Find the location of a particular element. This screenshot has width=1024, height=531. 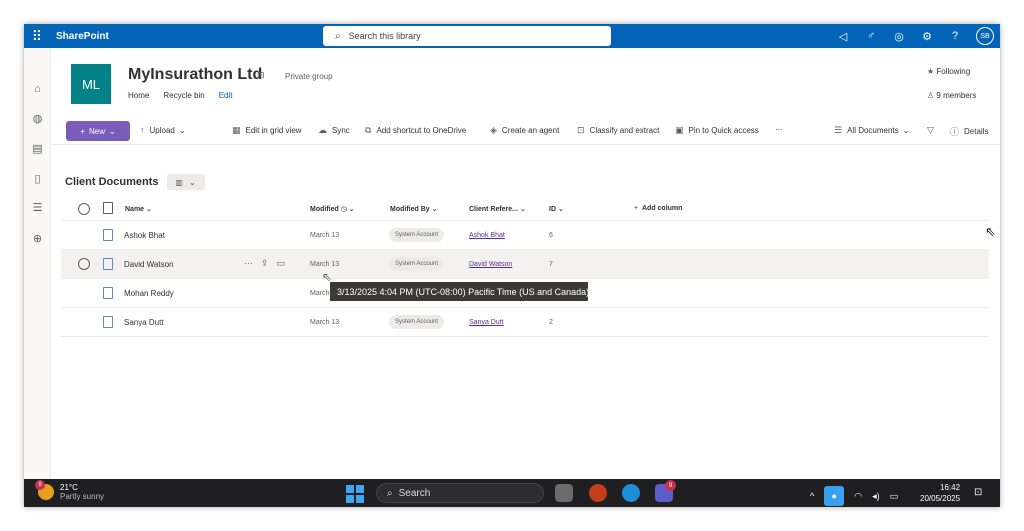

news-icon: ▤ is located at coordinates (37, 149).